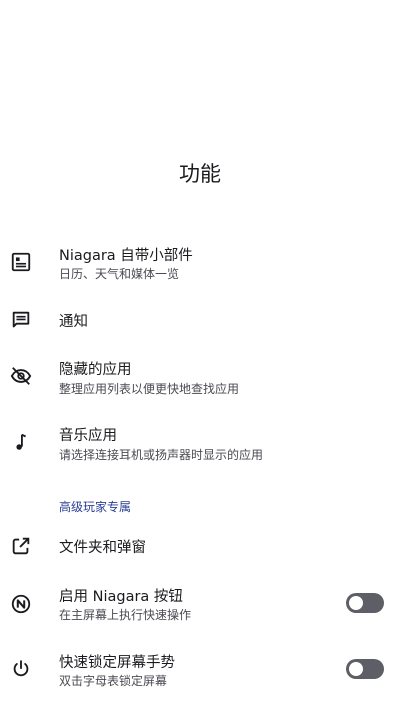 This screenshot has height=708, width=400. I want to click on widgets-subtitle: 日历、天气和媒体一览, so click(119, 274).